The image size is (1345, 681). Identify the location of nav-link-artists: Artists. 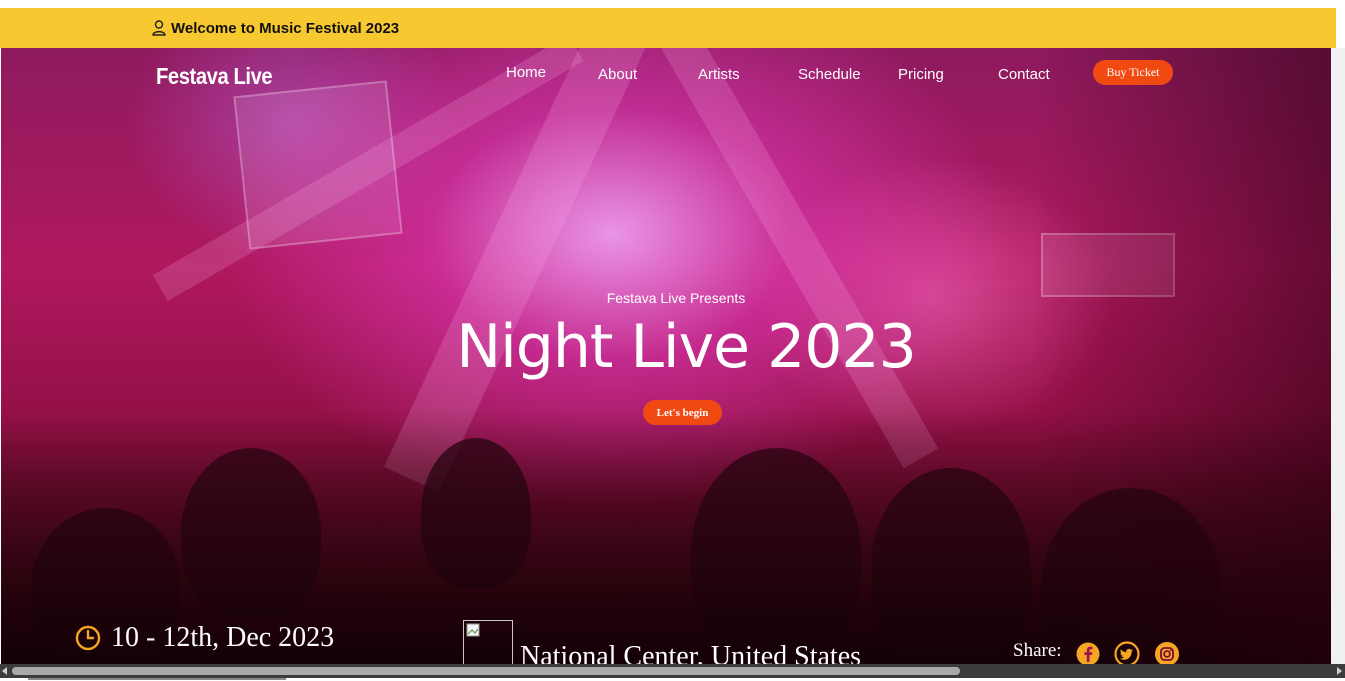
(719, 74).